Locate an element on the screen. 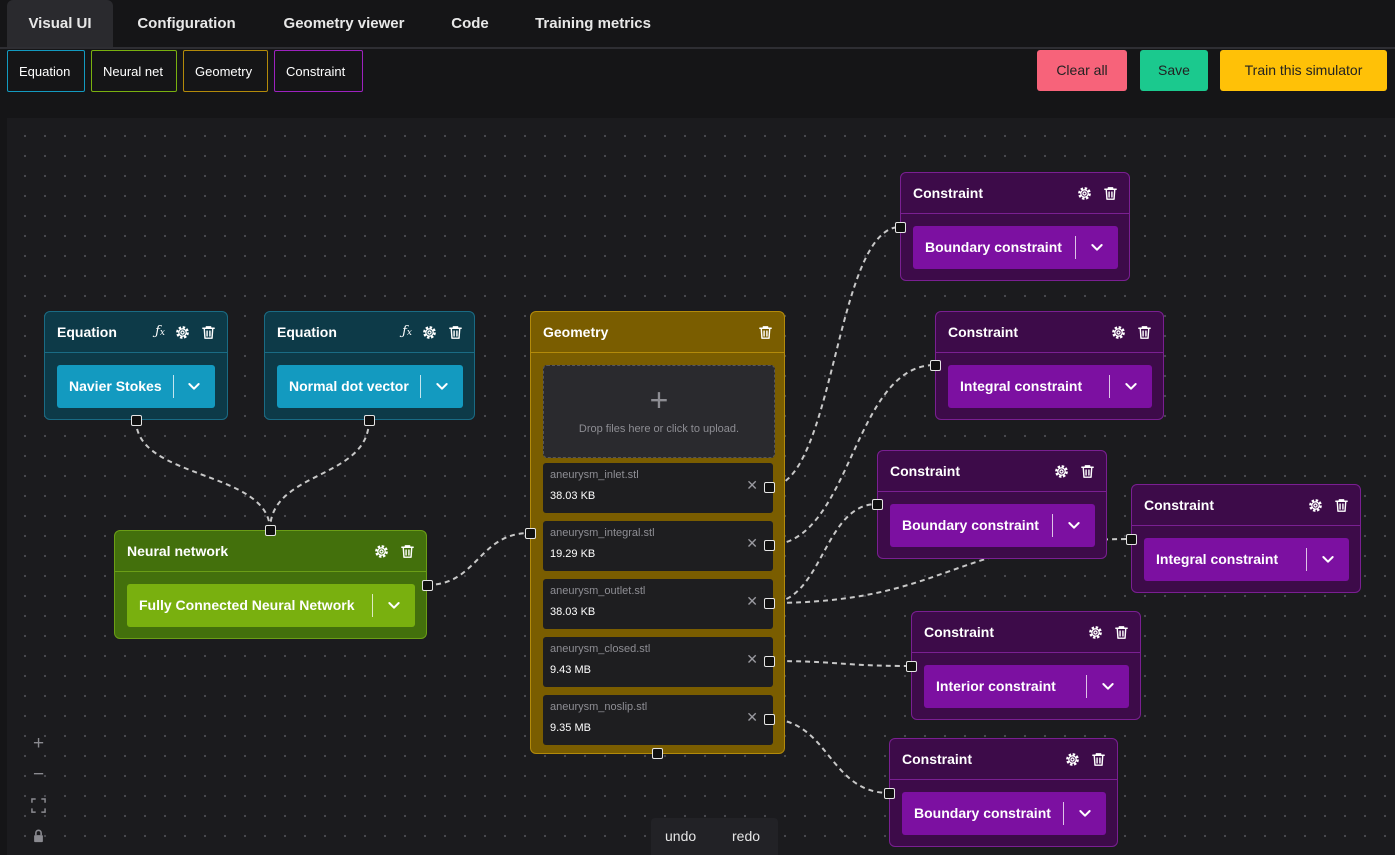 This screenshot has width=1395, height=855. file-name: aneurysm_closed.stl is located at coordinates (600, 649).